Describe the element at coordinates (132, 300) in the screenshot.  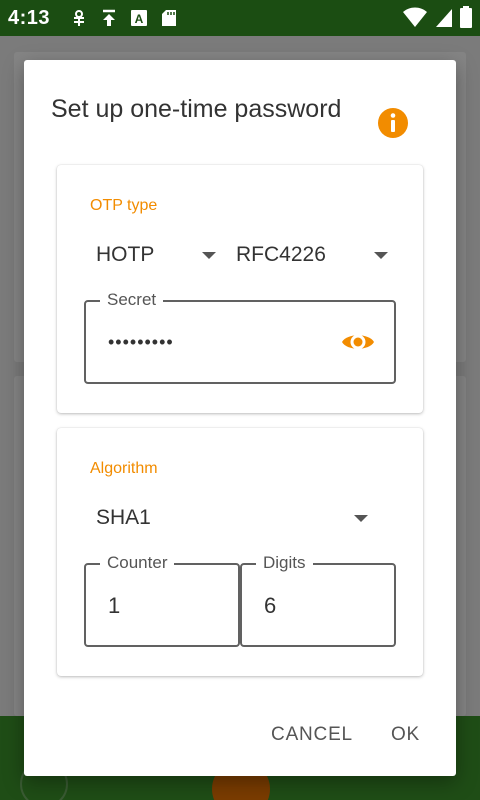
I see `secret-label: Secret` at that location.